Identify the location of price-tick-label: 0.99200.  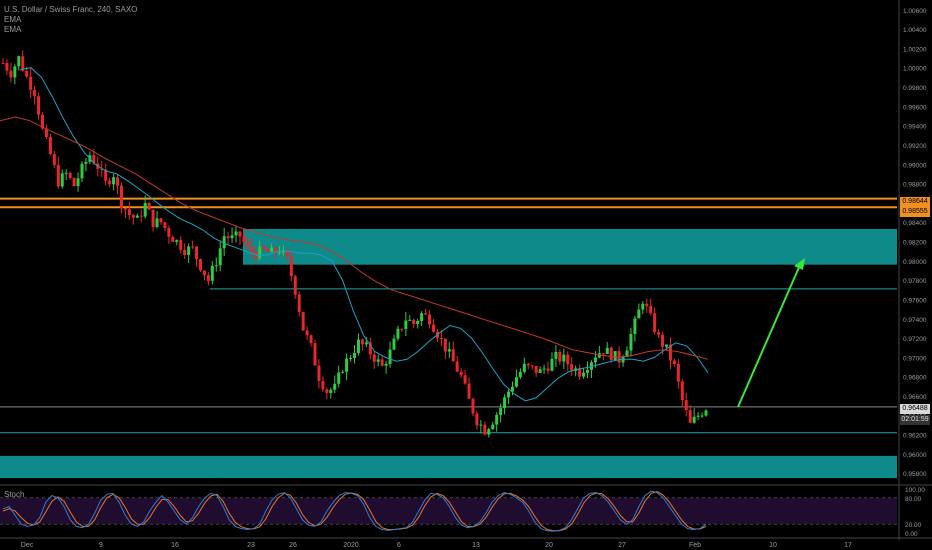
(915, 146).